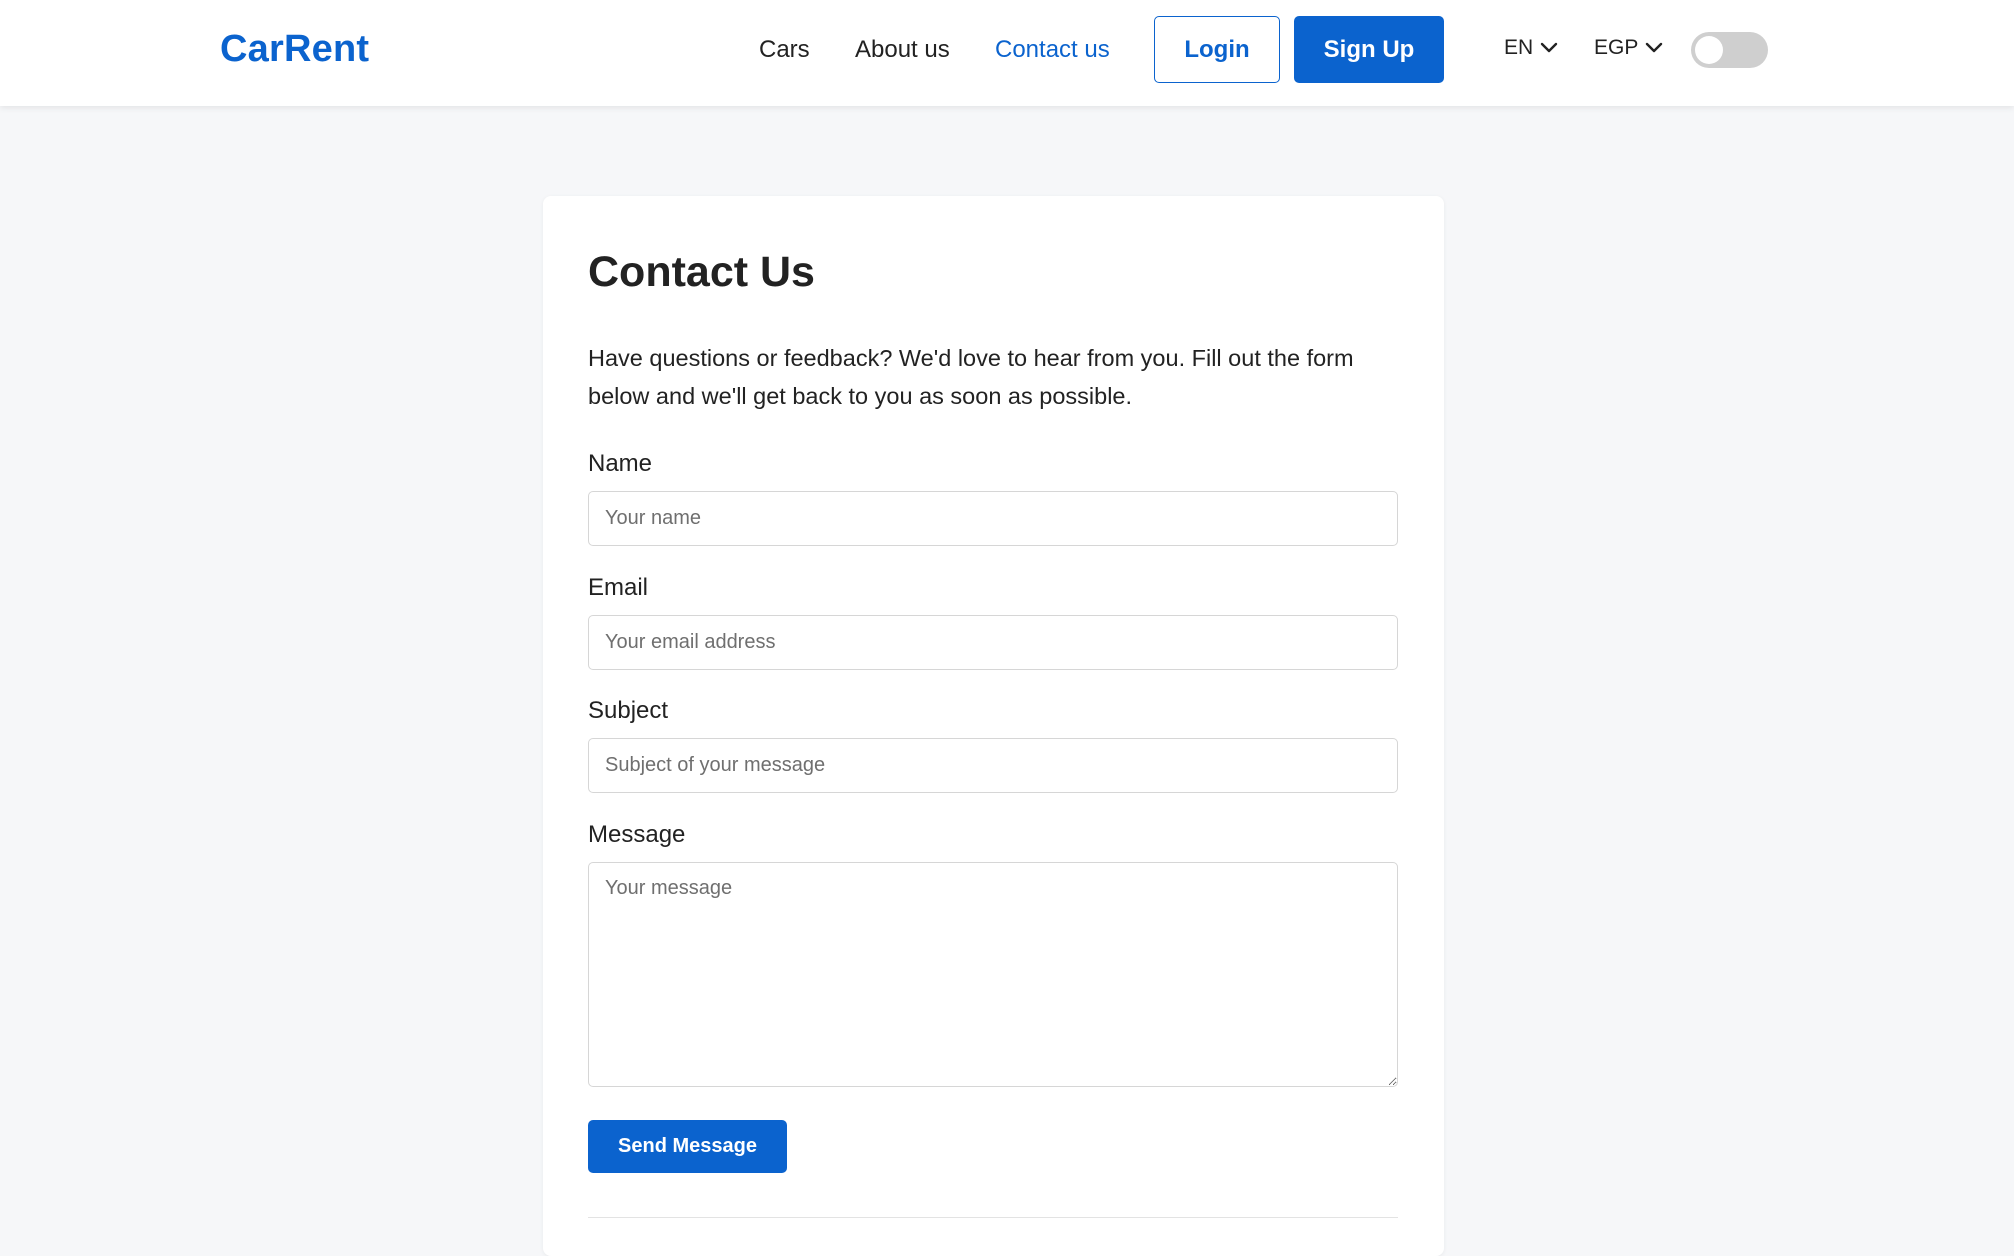  I want to click on login-button: Login, so click(1217, 49).